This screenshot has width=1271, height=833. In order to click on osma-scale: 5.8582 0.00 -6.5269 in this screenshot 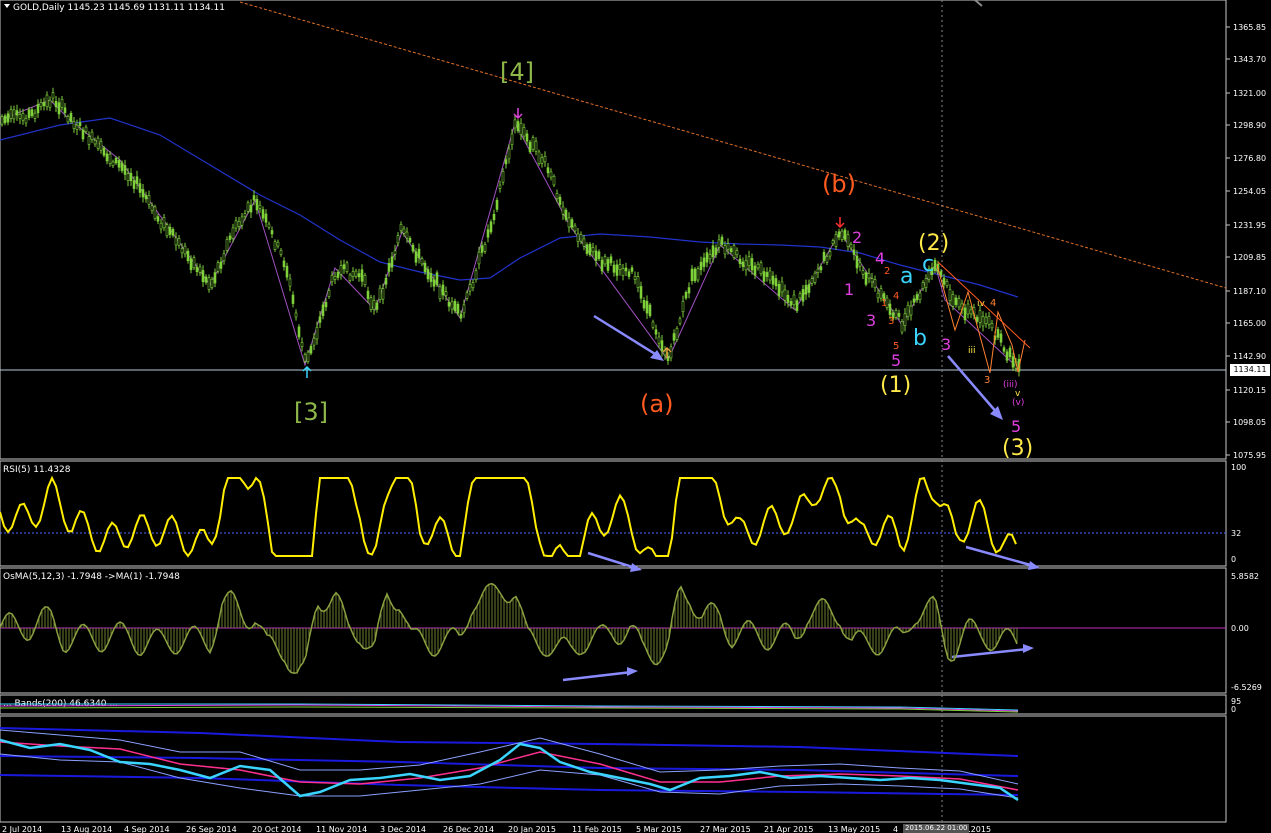, I will do `click(1246, 632)`.